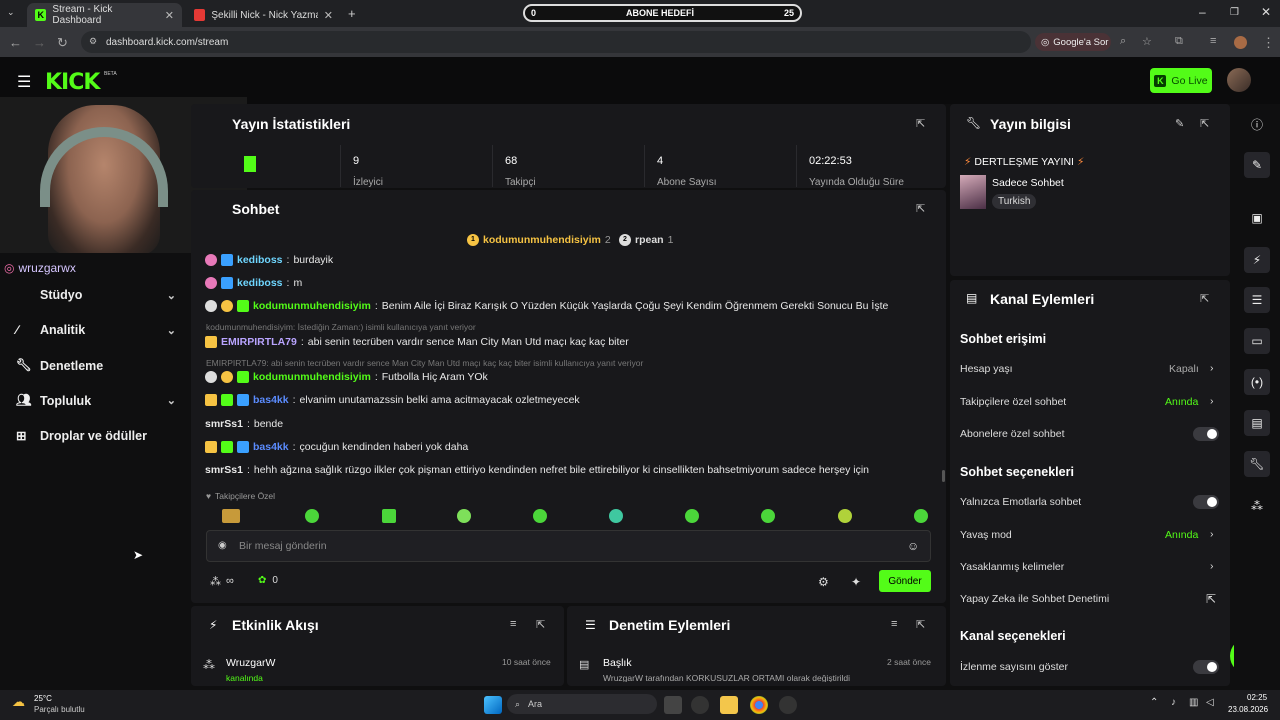 The image size is (1280, 720). Describe the element at coordinates (1257, 506) in the screenshot. I see `community-icon: ⁂` at that location.